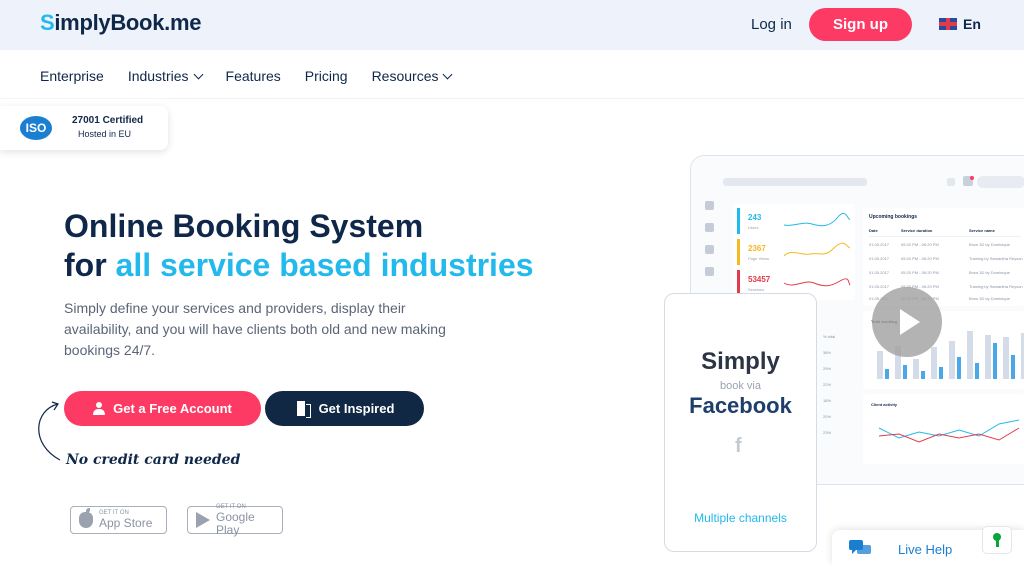  Describe the element at coordinates (949, 431) in the screenshot. I see `client-activity-chart` at that location.